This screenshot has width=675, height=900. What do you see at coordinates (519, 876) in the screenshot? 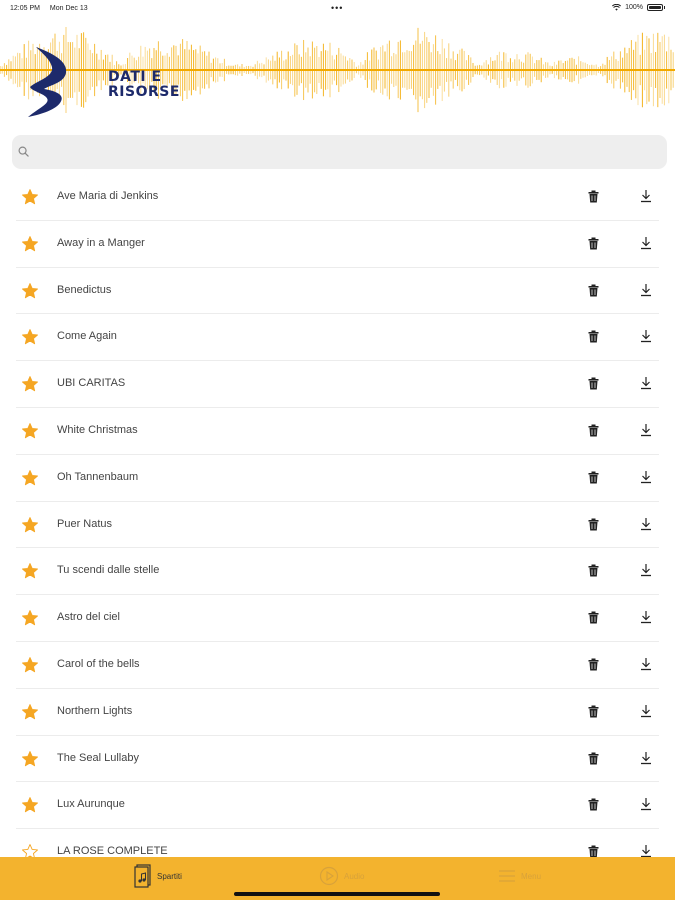
I see `tab-menu: Menu` at bounding box center [519, 876].